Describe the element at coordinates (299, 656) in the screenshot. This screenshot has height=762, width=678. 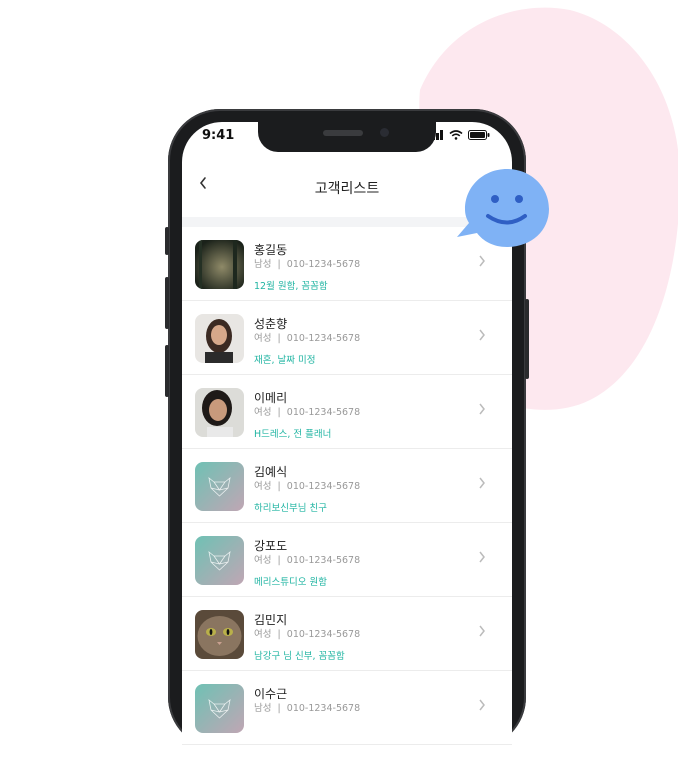
I see `customer-note: 남강구 님 신부, 꼼꼼함` at that location.